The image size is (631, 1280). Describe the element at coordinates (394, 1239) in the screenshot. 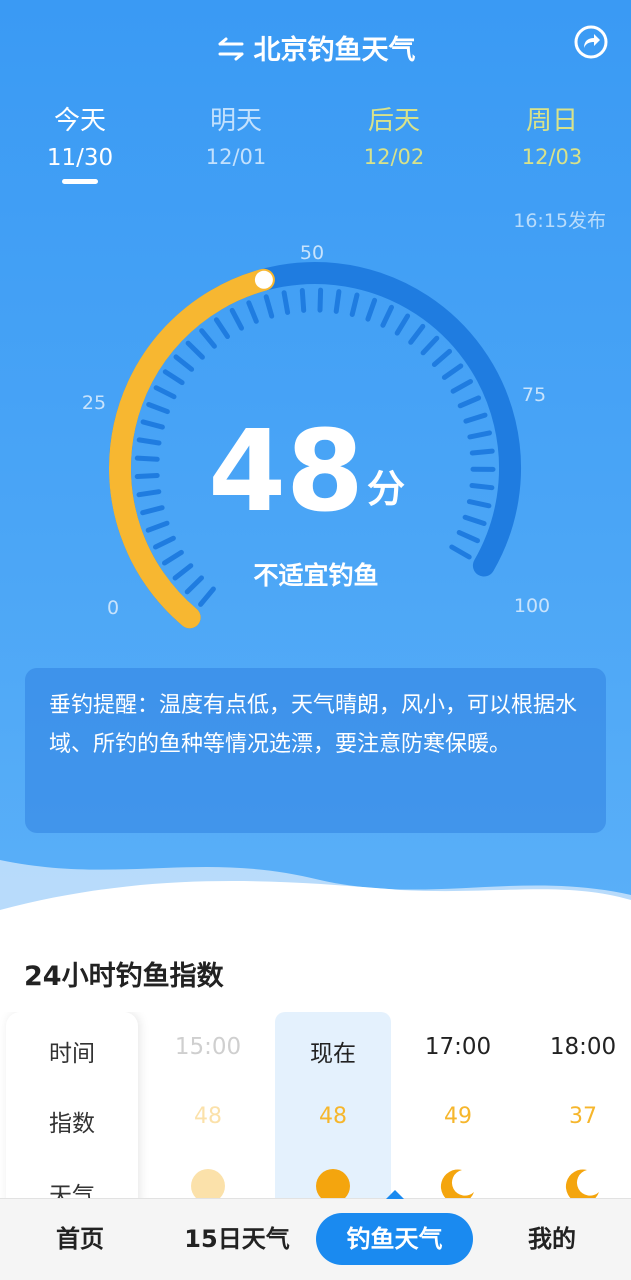

I see `nav-fishing-weather: 钓鱼天气` at that location.